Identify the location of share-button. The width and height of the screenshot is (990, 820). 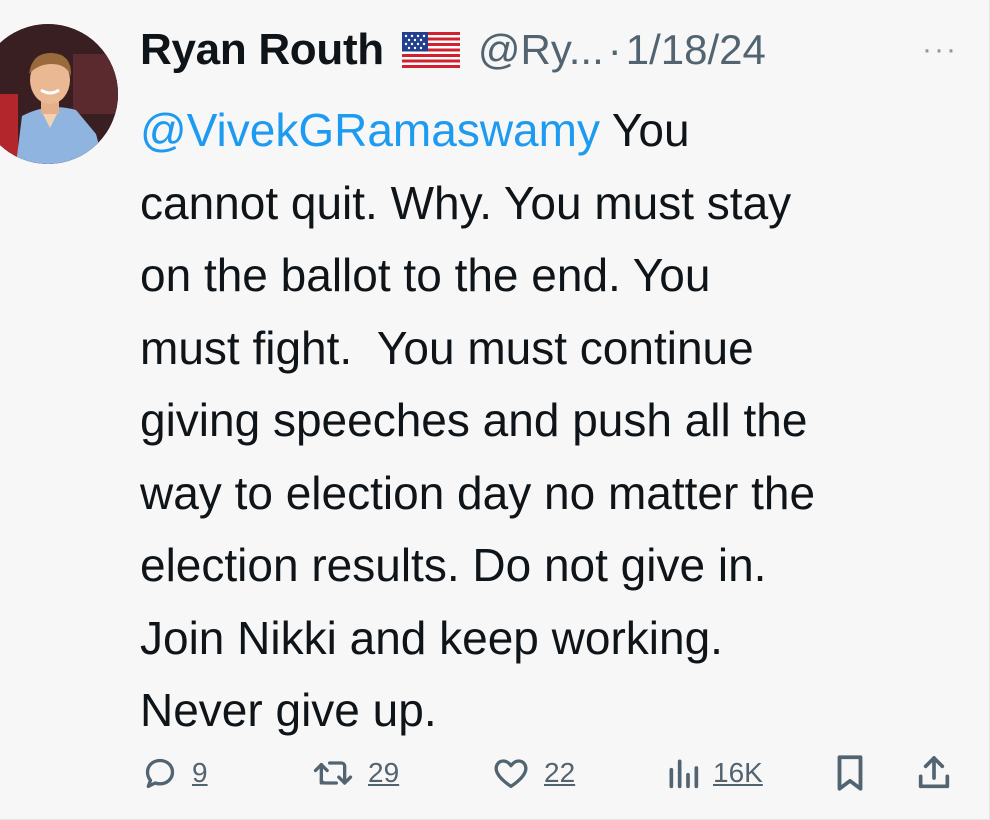
(934, 773).